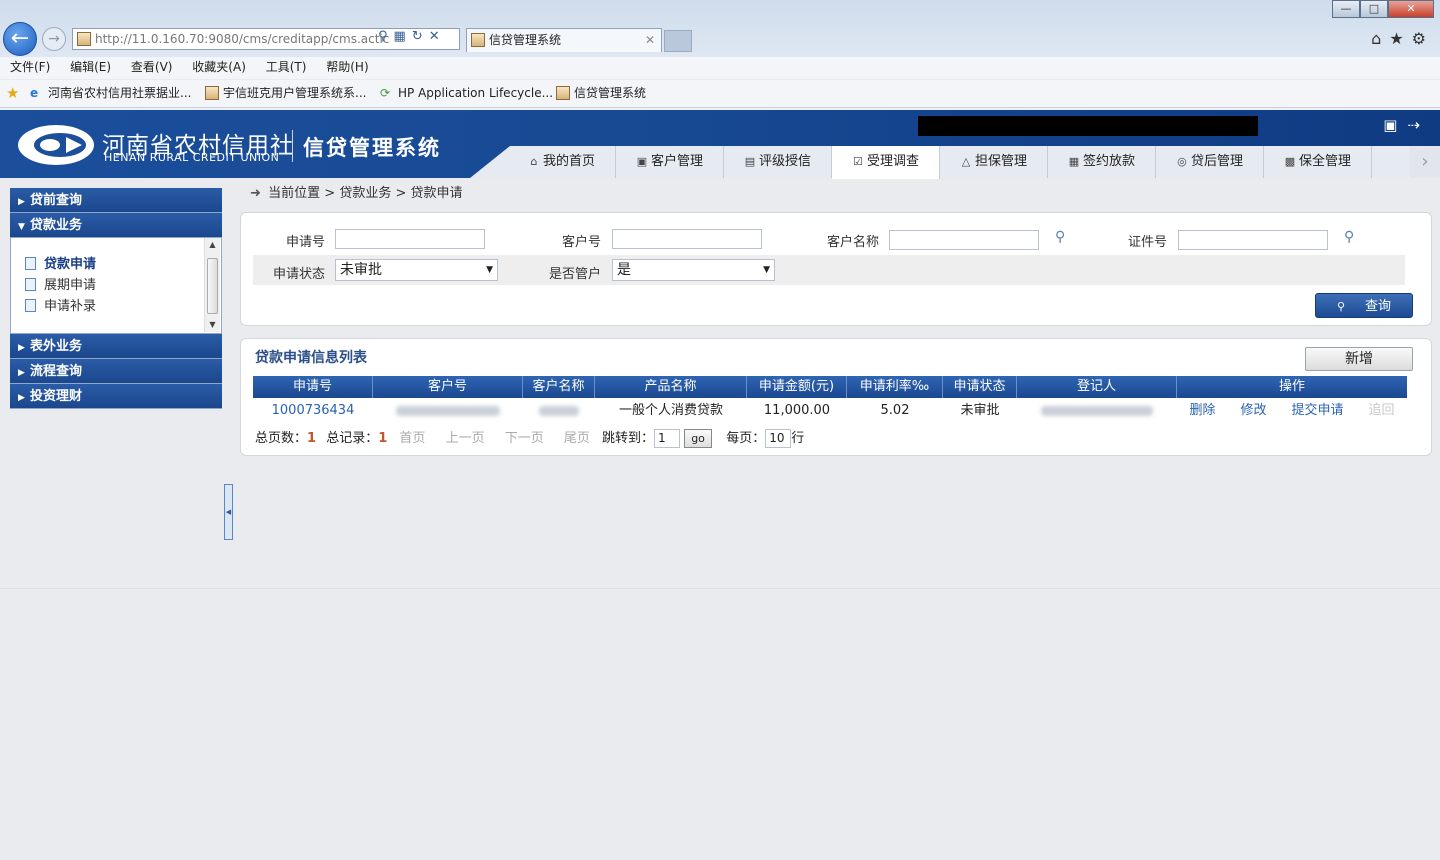 The height and width of the screenshot is (860, 1440). Describe the element at coordinates (286, 67) in the screenshot. I see `menu-tools: 工具(T)` at that location.